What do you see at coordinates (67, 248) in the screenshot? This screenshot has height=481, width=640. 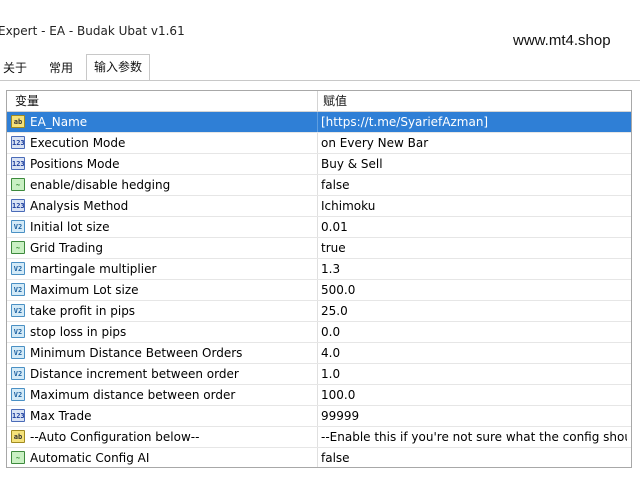 I see `parameter-name: Grid Trading` at bounding box center [67, 248].